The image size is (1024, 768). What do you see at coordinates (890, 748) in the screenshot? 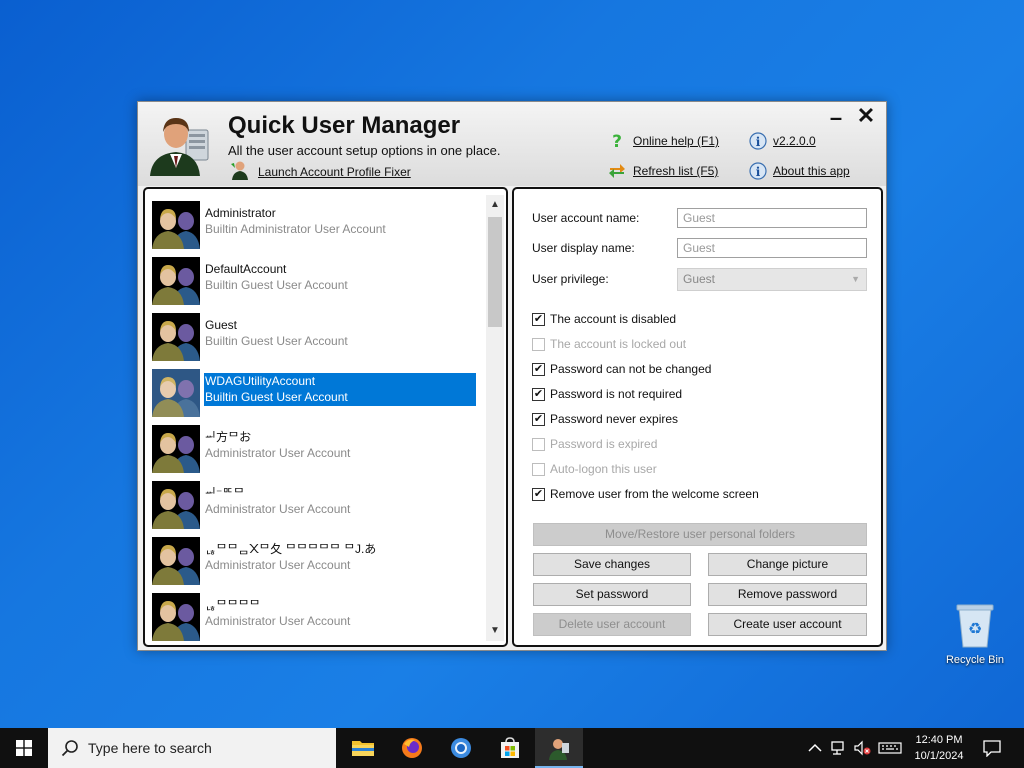
I see `keyboard-icon` at bounding box center [890, 748].